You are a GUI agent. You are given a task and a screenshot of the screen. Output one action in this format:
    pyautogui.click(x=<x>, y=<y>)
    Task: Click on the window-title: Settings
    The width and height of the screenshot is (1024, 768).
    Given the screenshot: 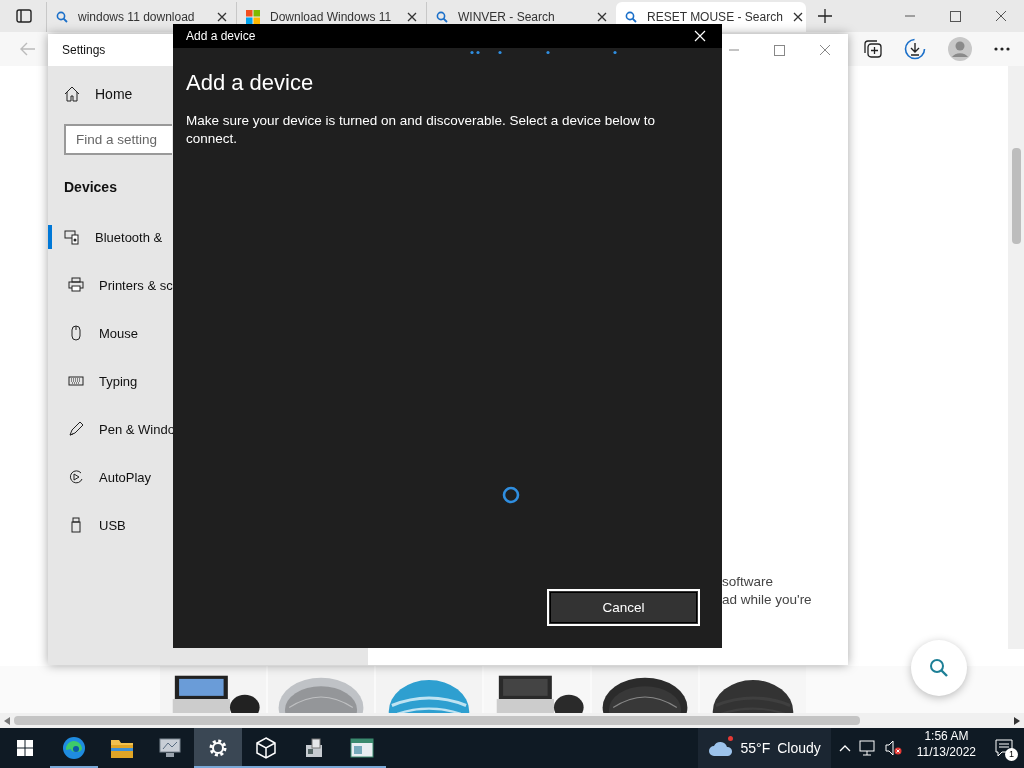 What is the action you would take?
    pyautogui.click(x=84, y=50)
    